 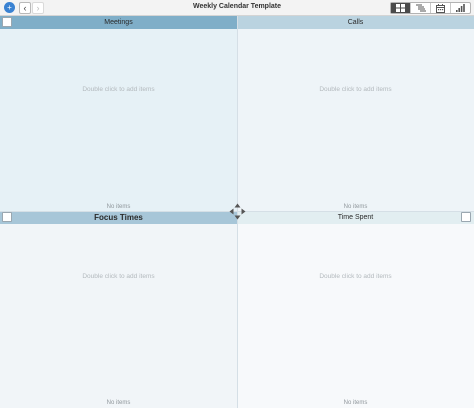 I want to click on outline-view-button, so click(x=421, y=8).